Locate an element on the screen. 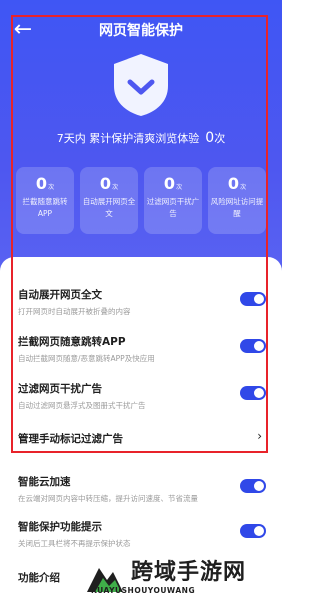 This screenshot has width=320, height=602. shield-icon is located at coordinates (141, 85).